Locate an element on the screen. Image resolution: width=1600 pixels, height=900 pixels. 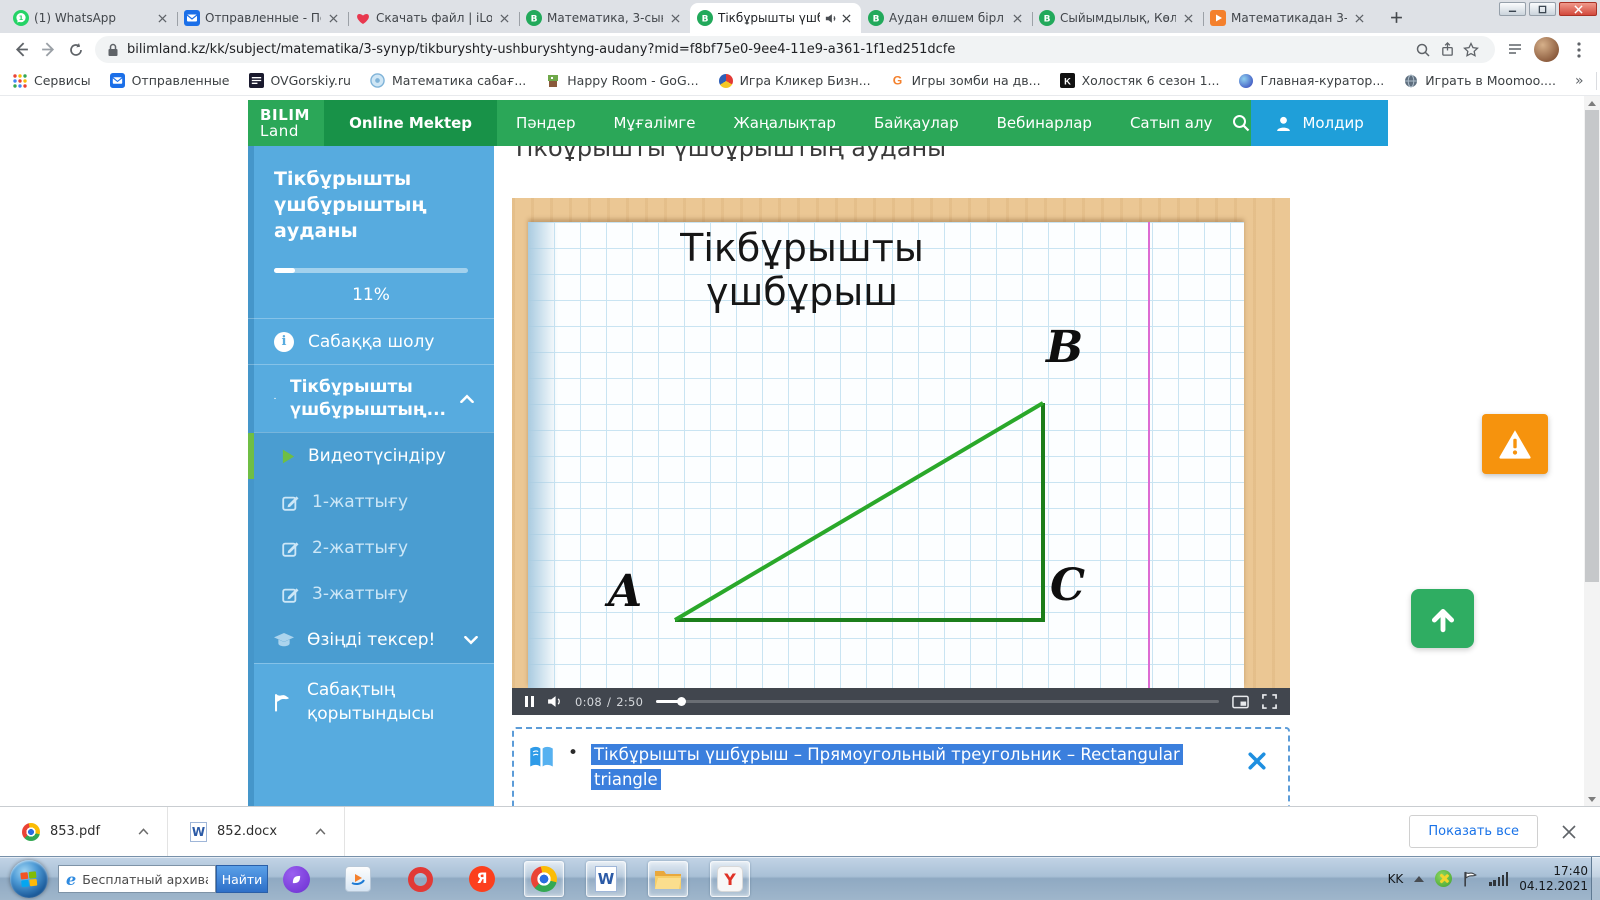
glossary-close-icon is located at coordinates (1257, 782).